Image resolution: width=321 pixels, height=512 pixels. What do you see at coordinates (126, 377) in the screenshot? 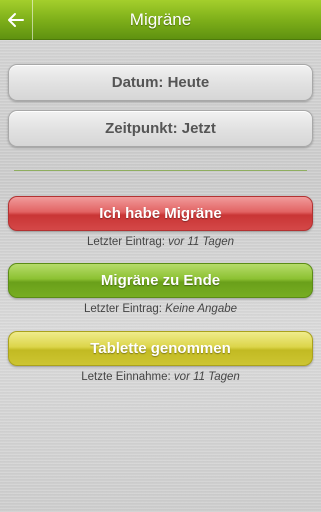
I see `last-intake-label: Letzte Einnahme:` at bounding box center [126, 377].